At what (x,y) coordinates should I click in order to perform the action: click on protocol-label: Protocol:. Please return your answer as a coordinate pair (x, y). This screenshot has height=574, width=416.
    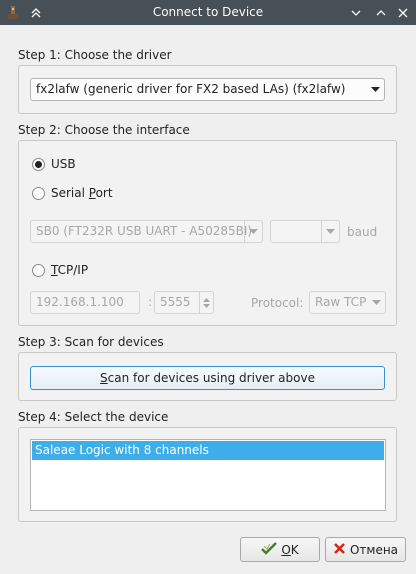
    Looking at the image, I should click on (277, 303).